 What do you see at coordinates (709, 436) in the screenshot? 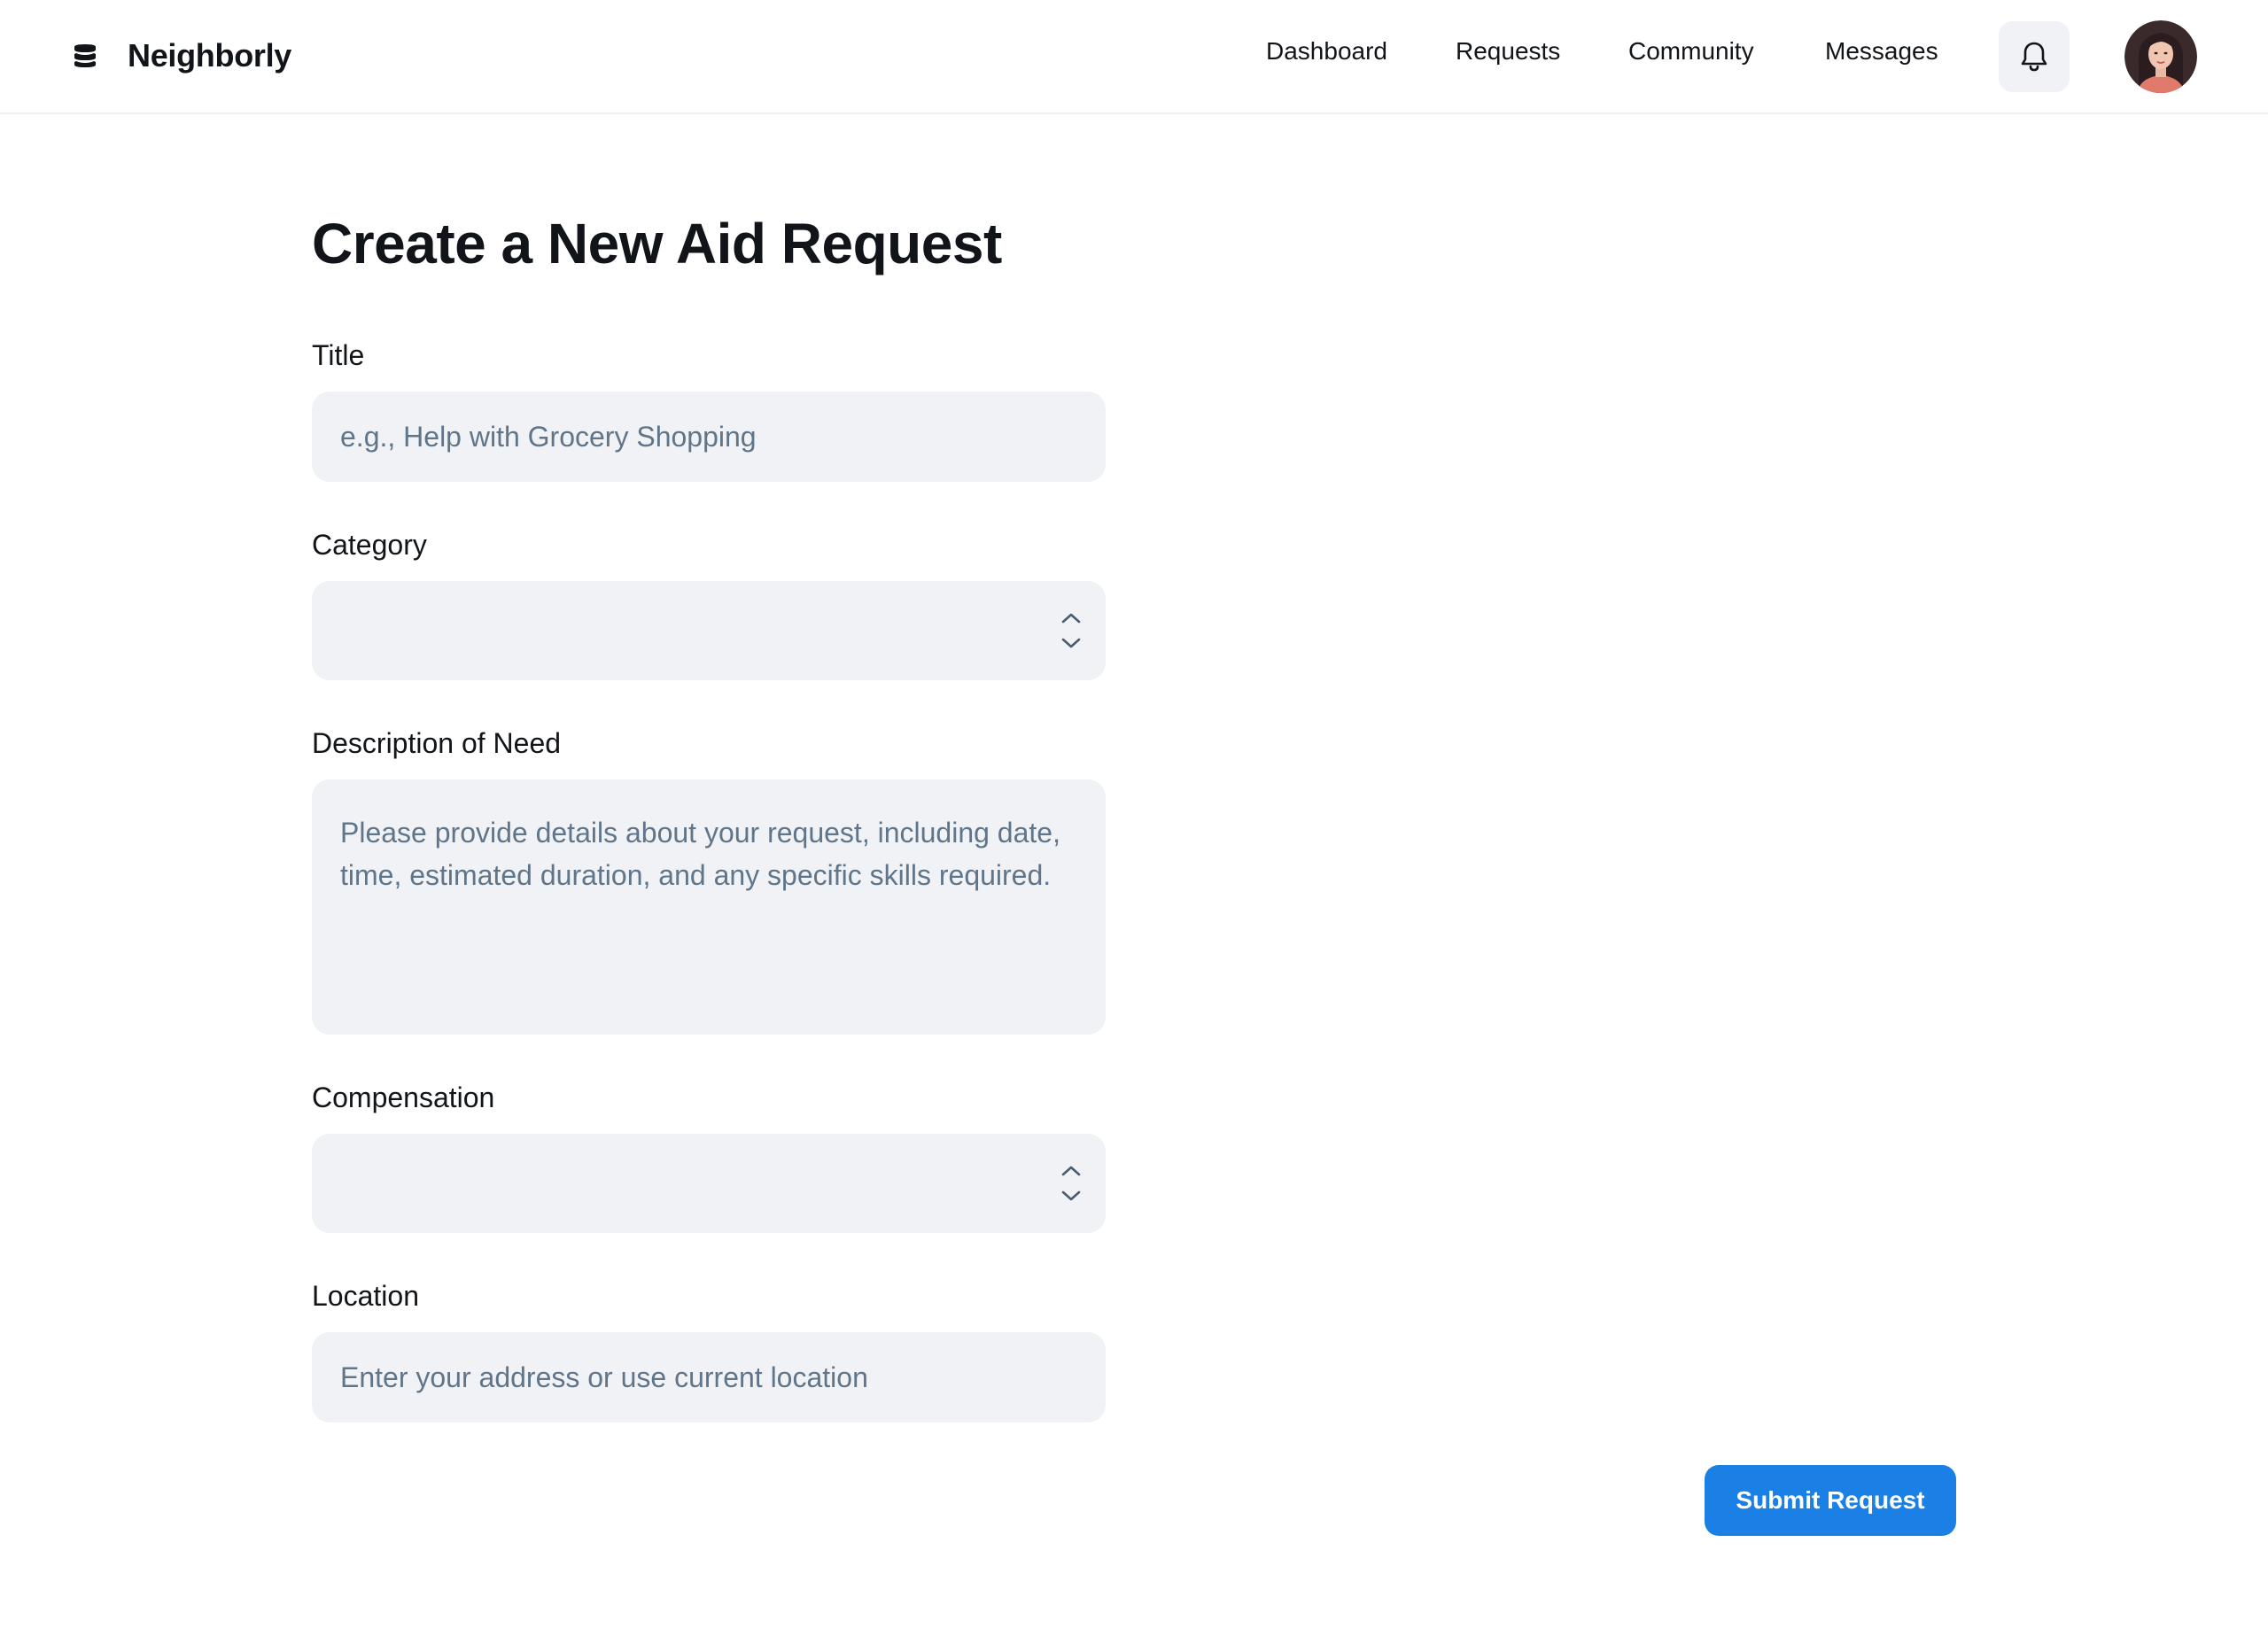
I see `title-input` at bounding box center [709, 436].